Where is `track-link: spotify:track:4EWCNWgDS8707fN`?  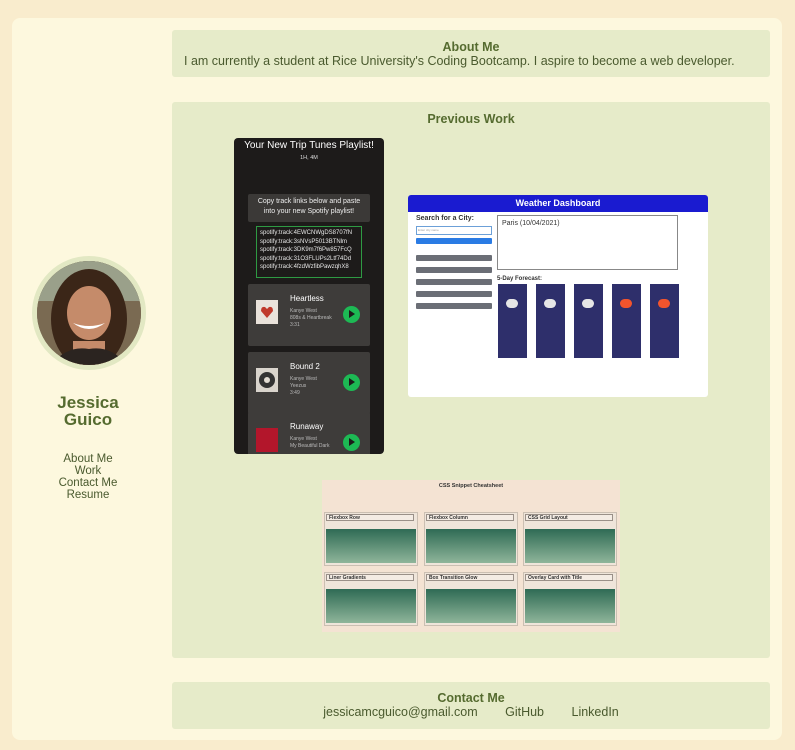
track-link: spotify:track:4EWCNWgDS8707fN is located at coordinates (306, 233).